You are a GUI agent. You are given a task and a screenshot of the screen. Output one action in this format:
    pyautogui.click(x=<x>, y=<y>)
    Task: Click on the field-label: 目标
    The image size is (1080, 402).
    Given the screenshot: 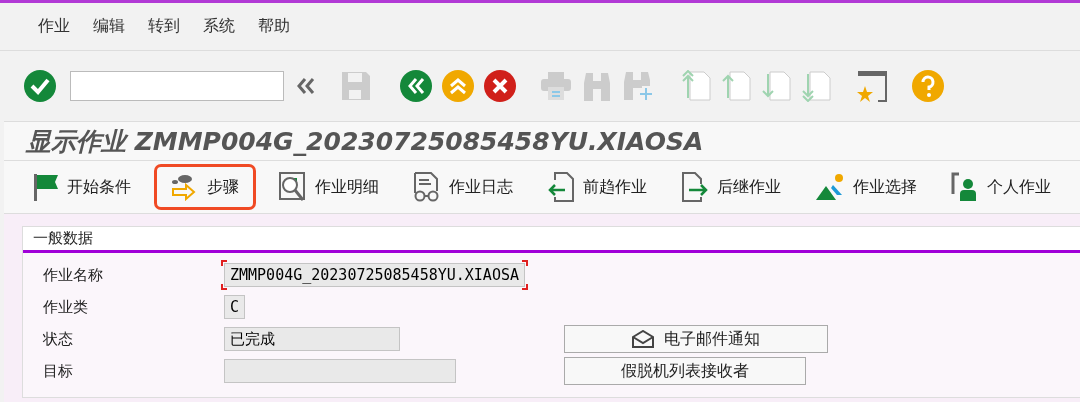 What is the action you would take?
    pyautogui.click(x=58, y=371)
    